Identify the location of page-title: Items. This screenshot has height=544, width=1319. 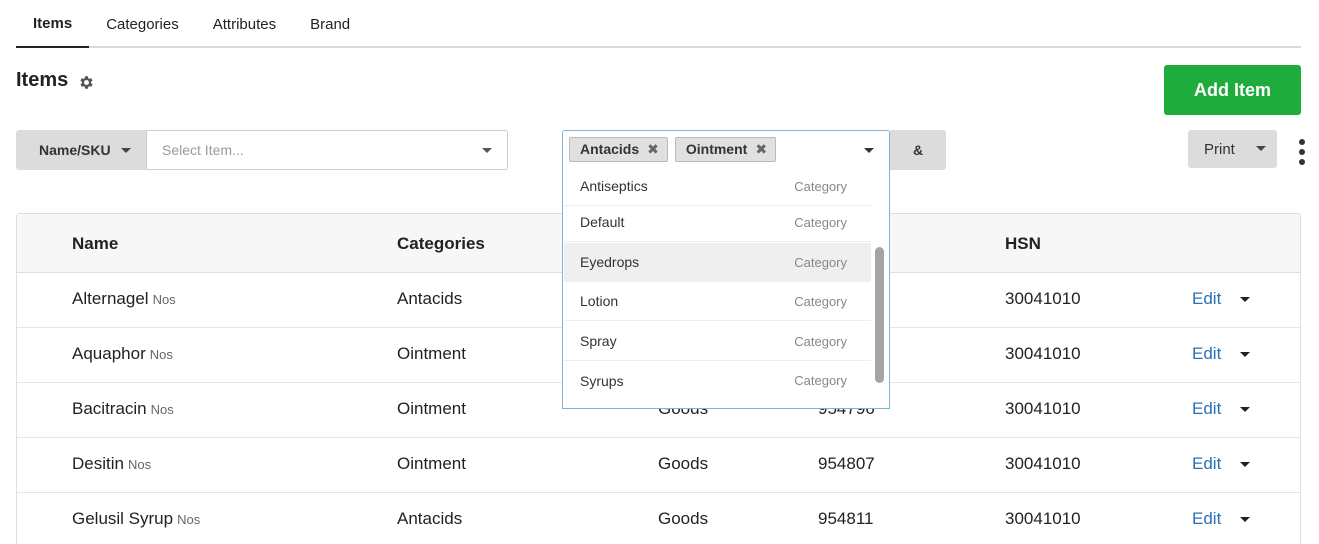
(42, 80).